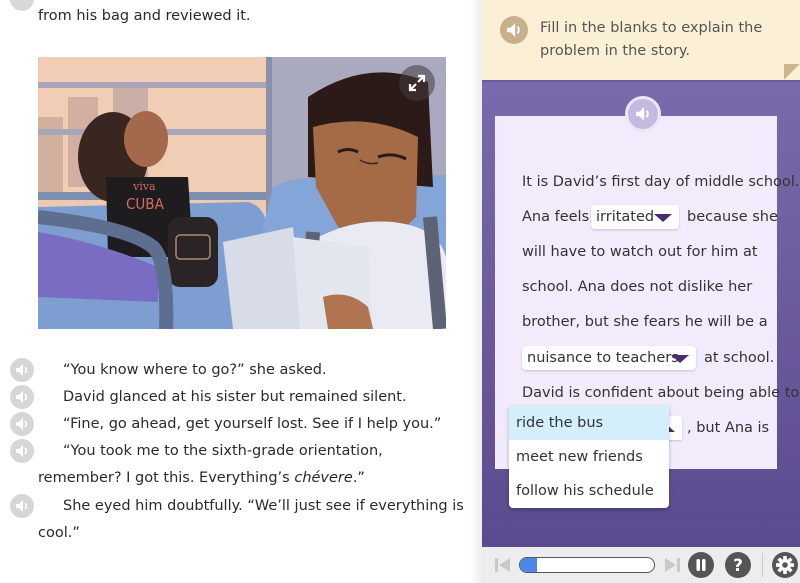 This screenshot has width=800, height=583. I want to click on cloze-audio-button, so click(643, 114).